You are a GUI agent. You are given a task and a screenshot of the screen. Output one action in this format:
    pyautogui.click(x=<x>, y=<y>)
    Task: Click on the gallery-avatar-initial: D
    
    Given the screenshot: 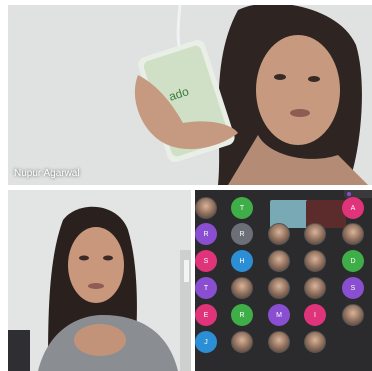 What is the action you would take?
    pyautogui.click(x=353, y=261)
    